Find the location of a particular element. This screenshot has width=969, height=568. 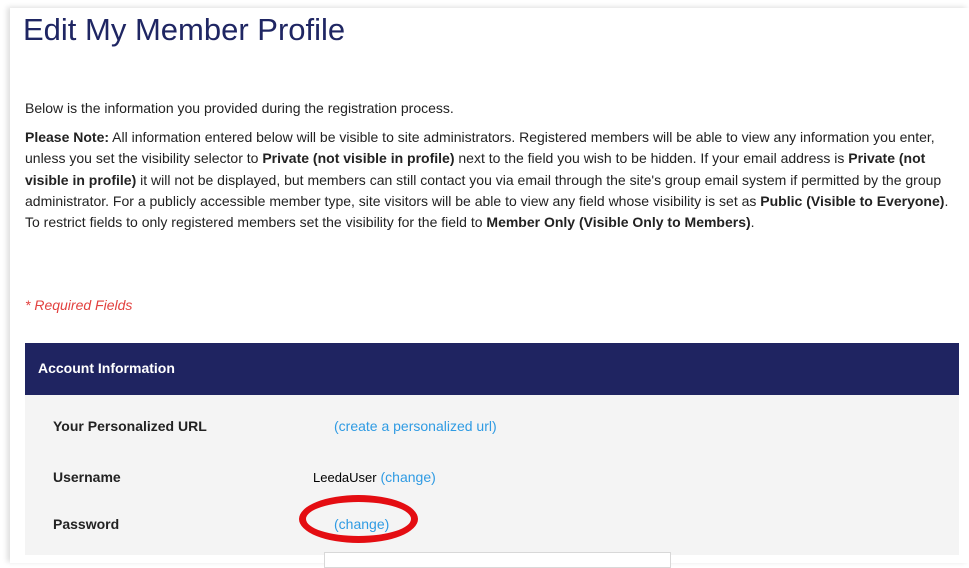

password-value: (change) is located at coordinates (362, 524).